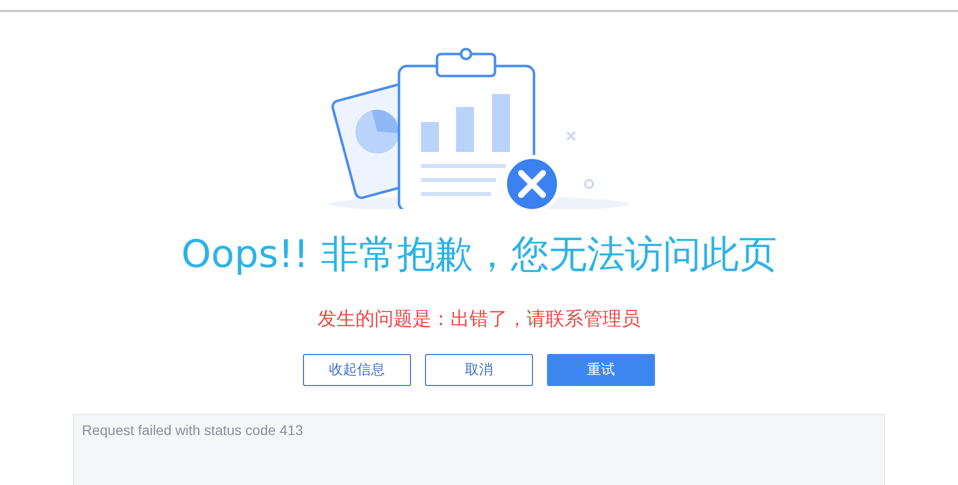 This screenshot has height=485, width=958. What do you see at coordinates (479, 254) in the screenshot?
I see `error-title: Oops!! 非常抱歉，您无法访问此页` at bounding box center [479, 254].